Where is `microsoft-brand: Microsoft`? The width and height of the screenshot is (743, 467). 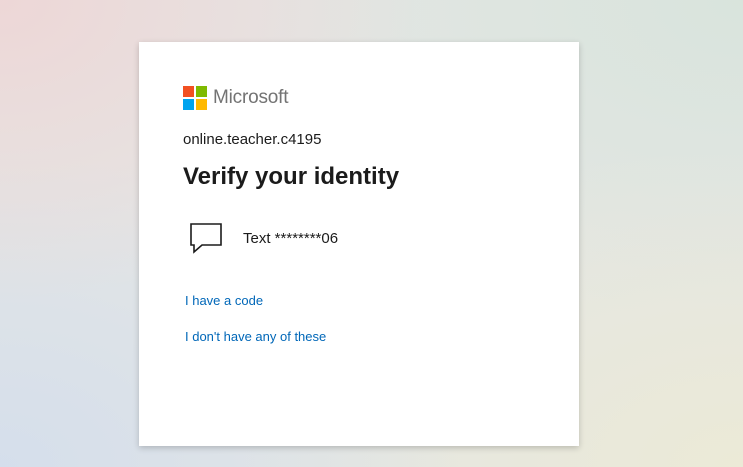
microsoft-brand: Microsoft is located at coordinates (235, 98).